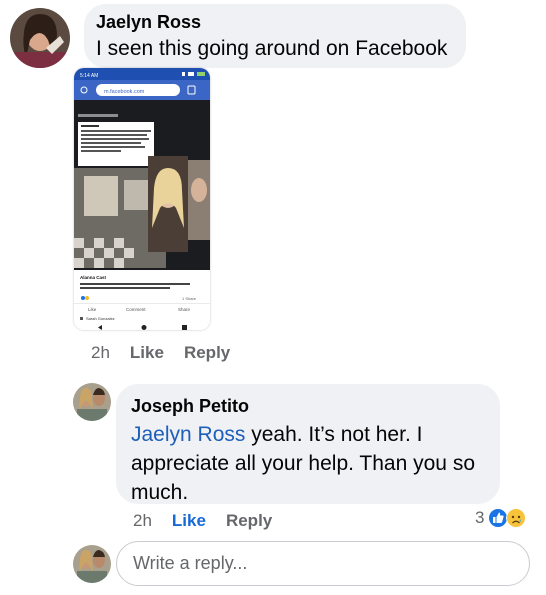 This screenshot has width=546, height=595. I want to click on sad-reaction-icon, so click(516, 518).